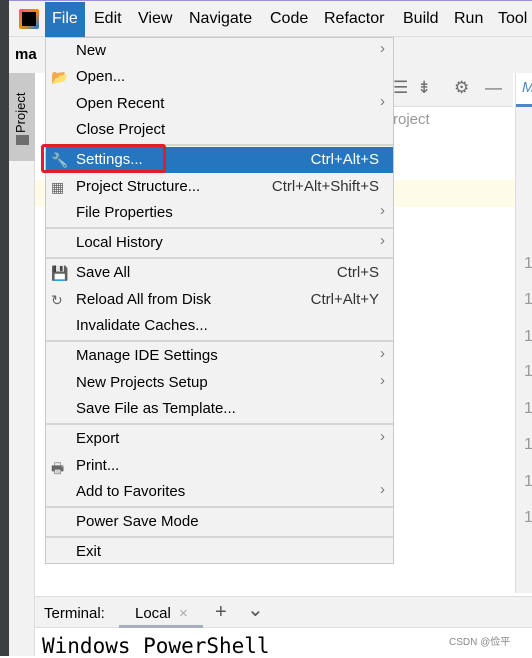 The image size is (532, 658). What do you see at coordinates (493, 88) in the screenshot?
I see `minimize-icon: —` at bounding box center [493, 88].